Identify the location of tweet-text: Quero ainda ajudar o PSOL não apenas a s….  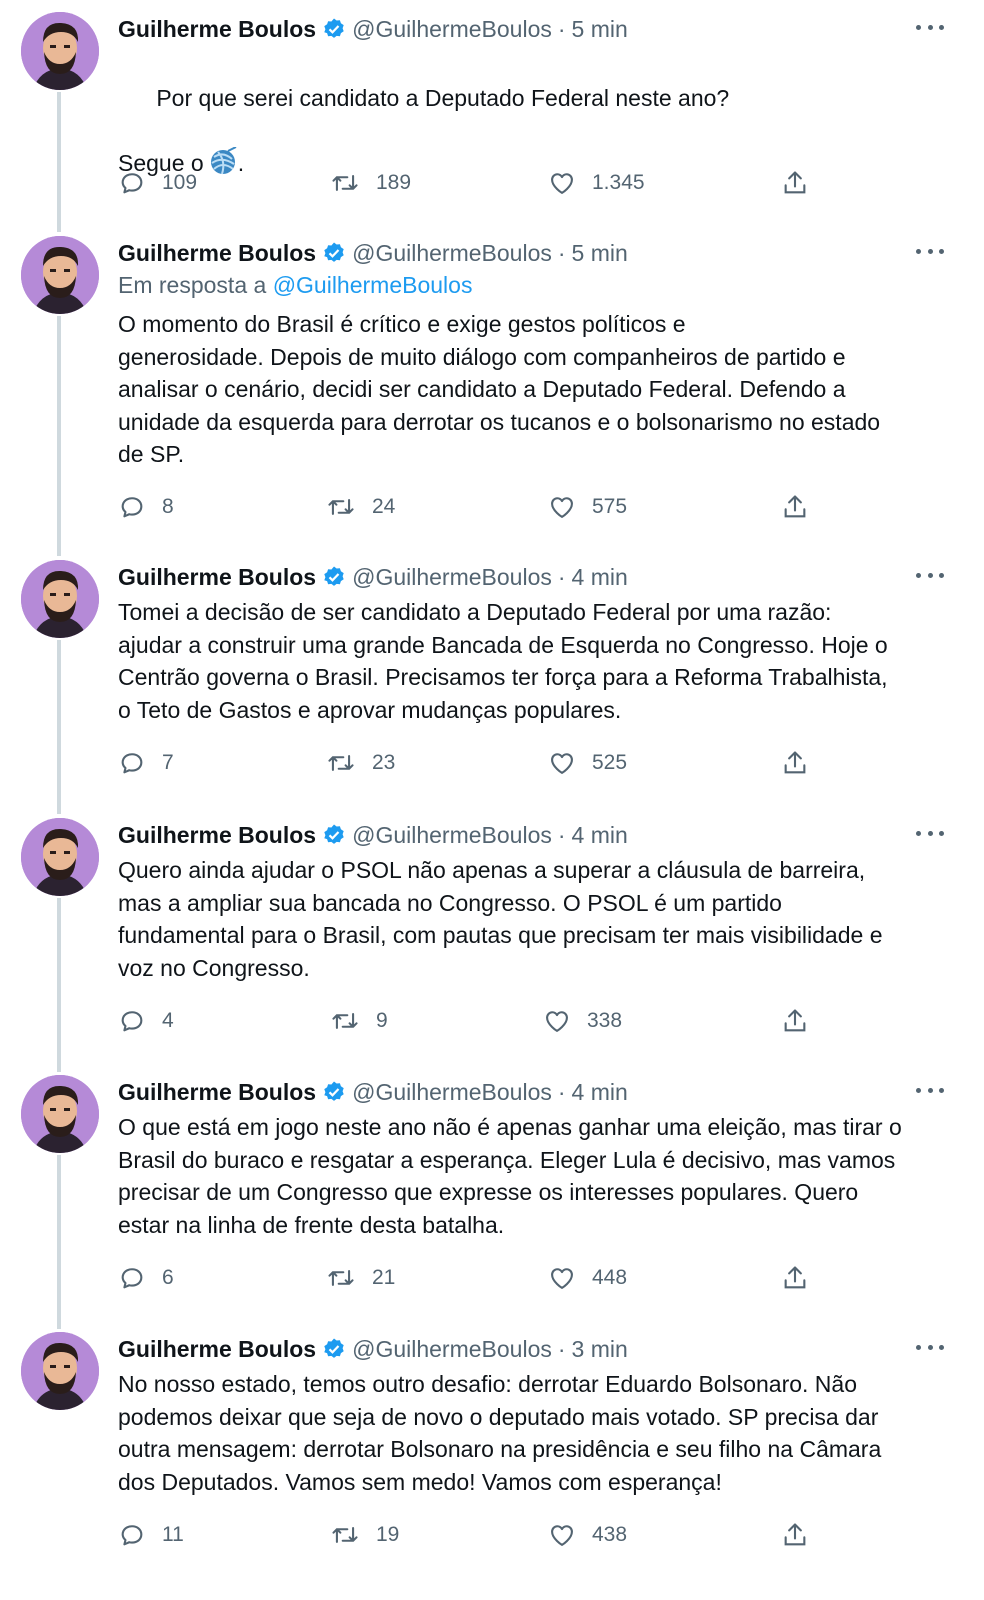
(500, 919).